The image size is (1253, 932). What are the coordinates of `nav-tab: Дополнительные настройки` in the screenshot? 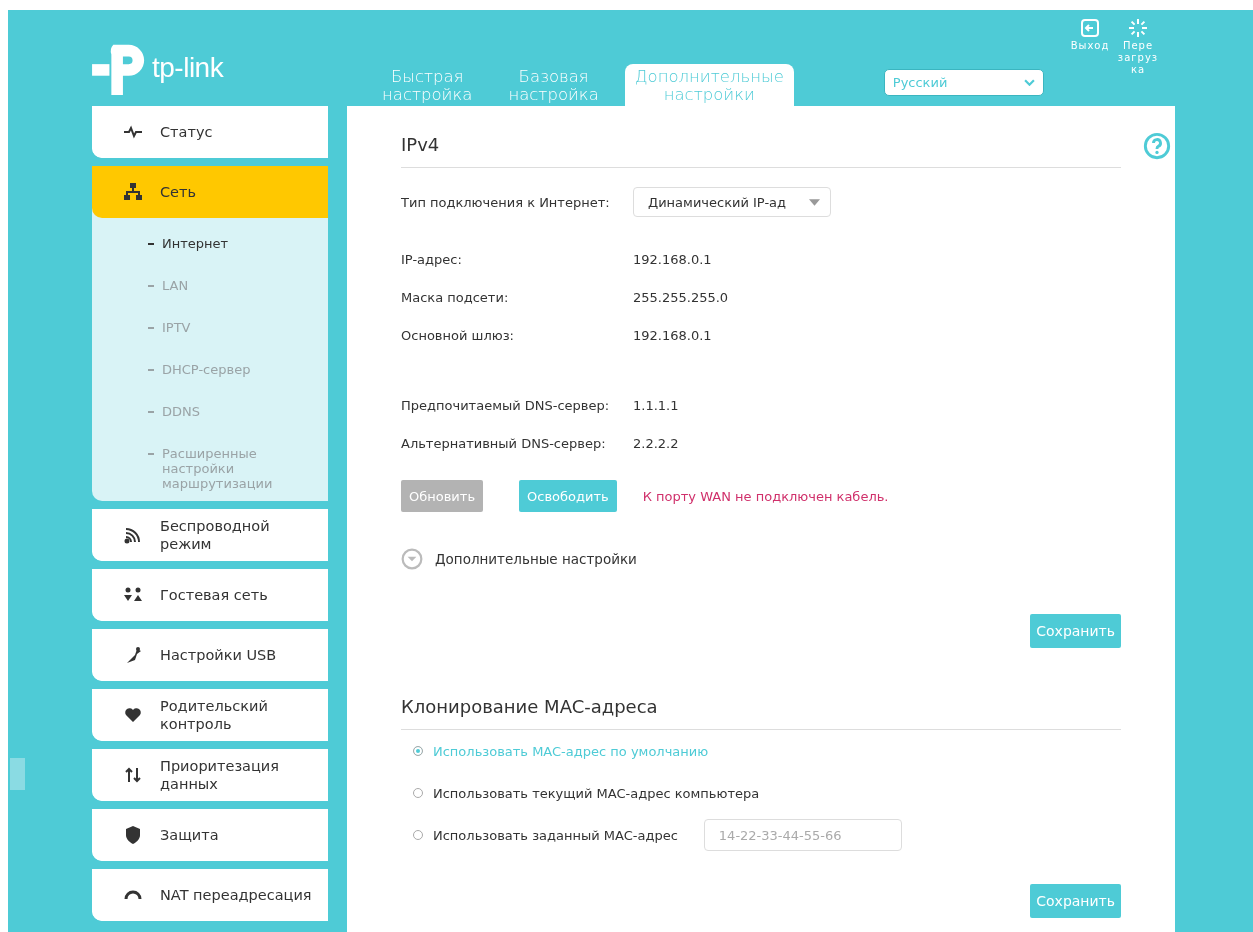 It's located at (709, 85).